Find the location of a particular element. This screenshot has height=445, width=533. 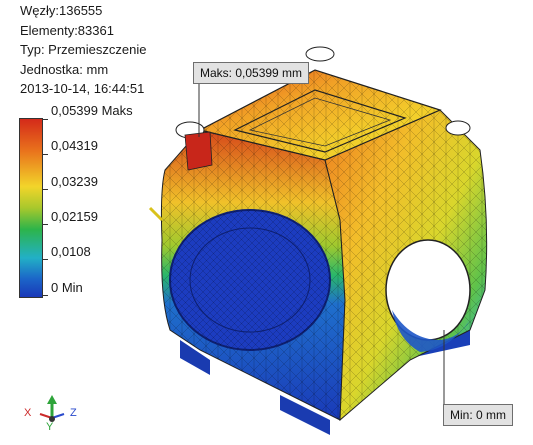

orientation-triad: X Y Z is located at coordinates (50, 413).